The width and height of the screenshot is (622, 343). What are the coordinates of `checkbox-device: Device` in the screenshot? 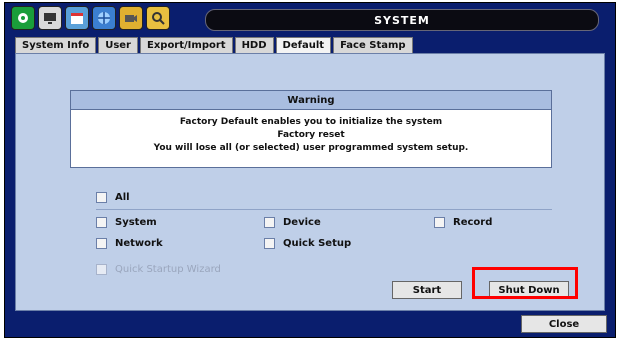 It's located at (292, 222).